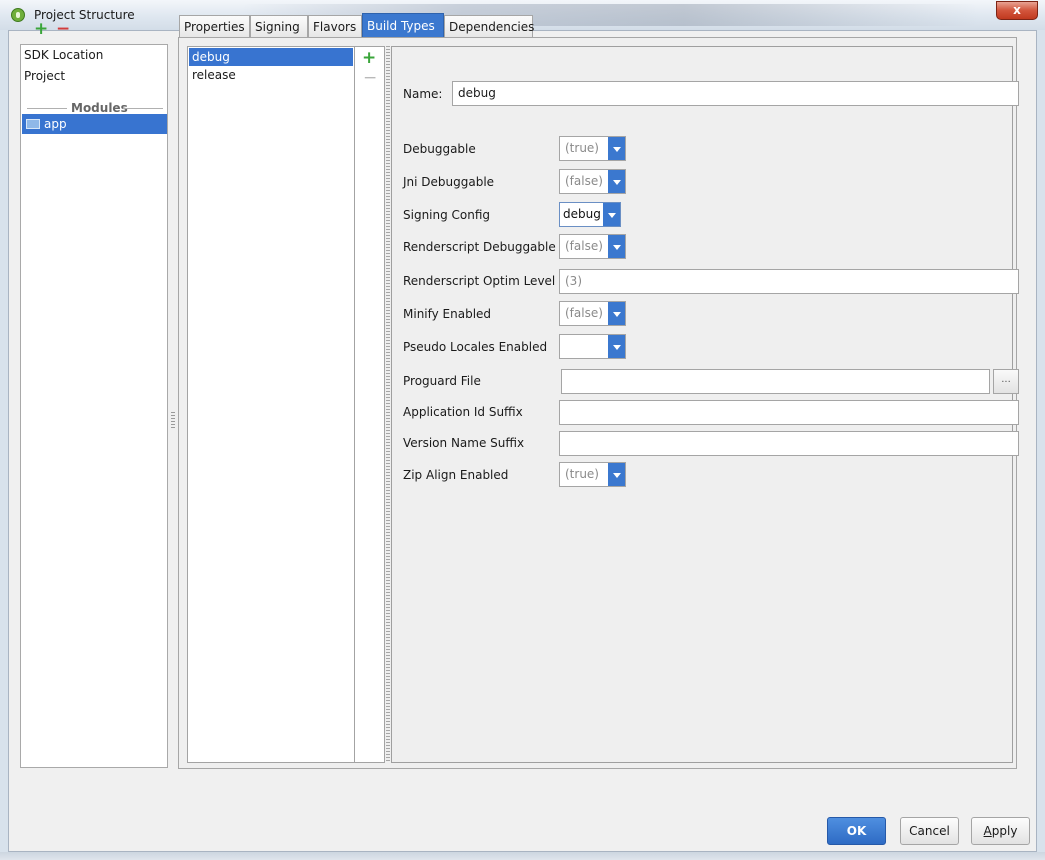 Image resolution: width=1045 pixels, height=860 pixels. Describe the element at coordinates (370, 404) in the screenshot. I see `list-actions: + −` at that location.